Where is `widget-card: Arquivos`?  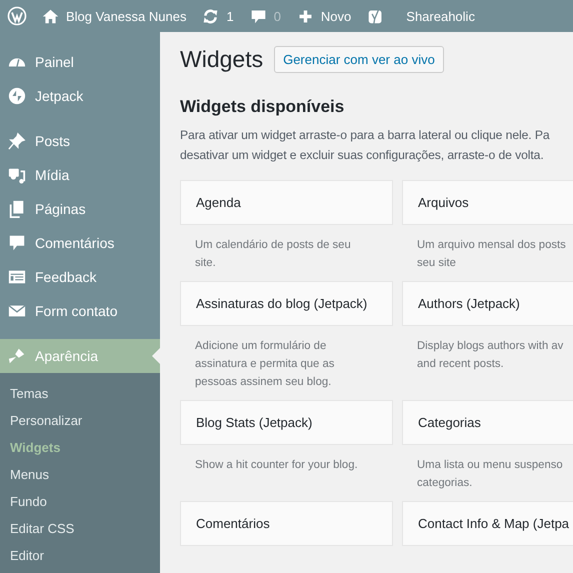 widget-card: Arquivos is located at coordinates (487, 202).